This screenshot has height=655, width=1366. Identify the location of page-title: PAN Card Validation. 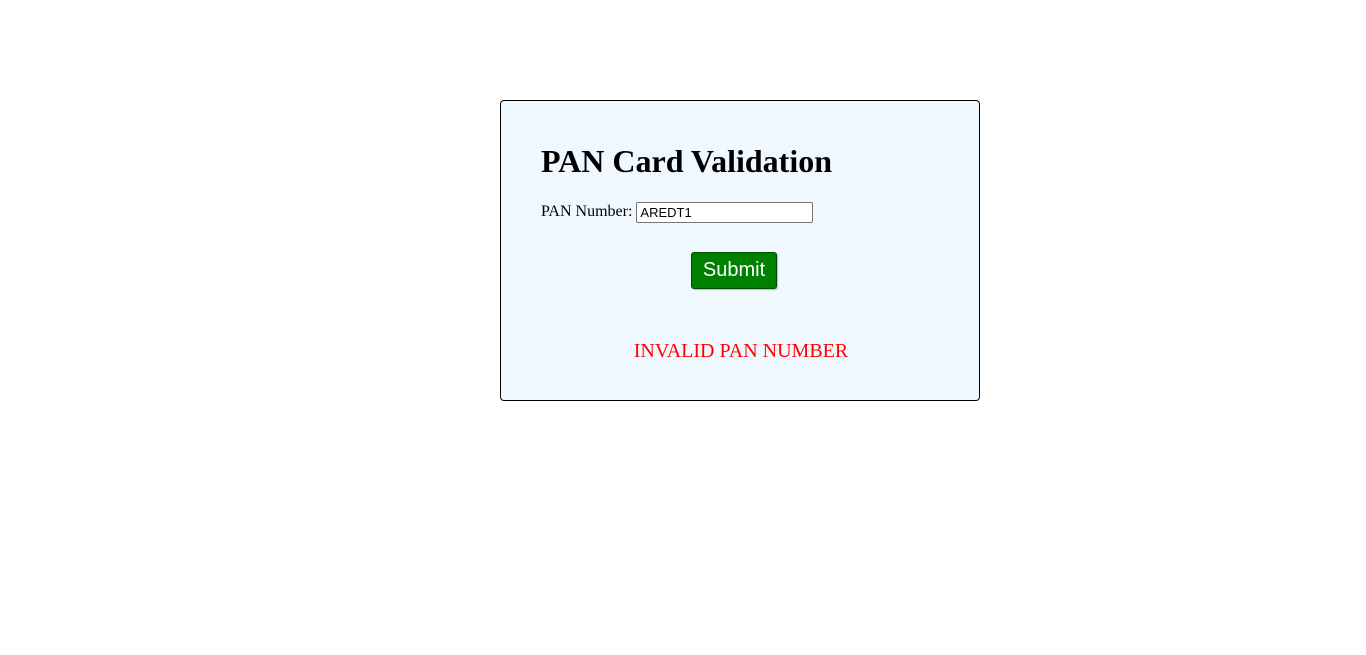
(687, 161).